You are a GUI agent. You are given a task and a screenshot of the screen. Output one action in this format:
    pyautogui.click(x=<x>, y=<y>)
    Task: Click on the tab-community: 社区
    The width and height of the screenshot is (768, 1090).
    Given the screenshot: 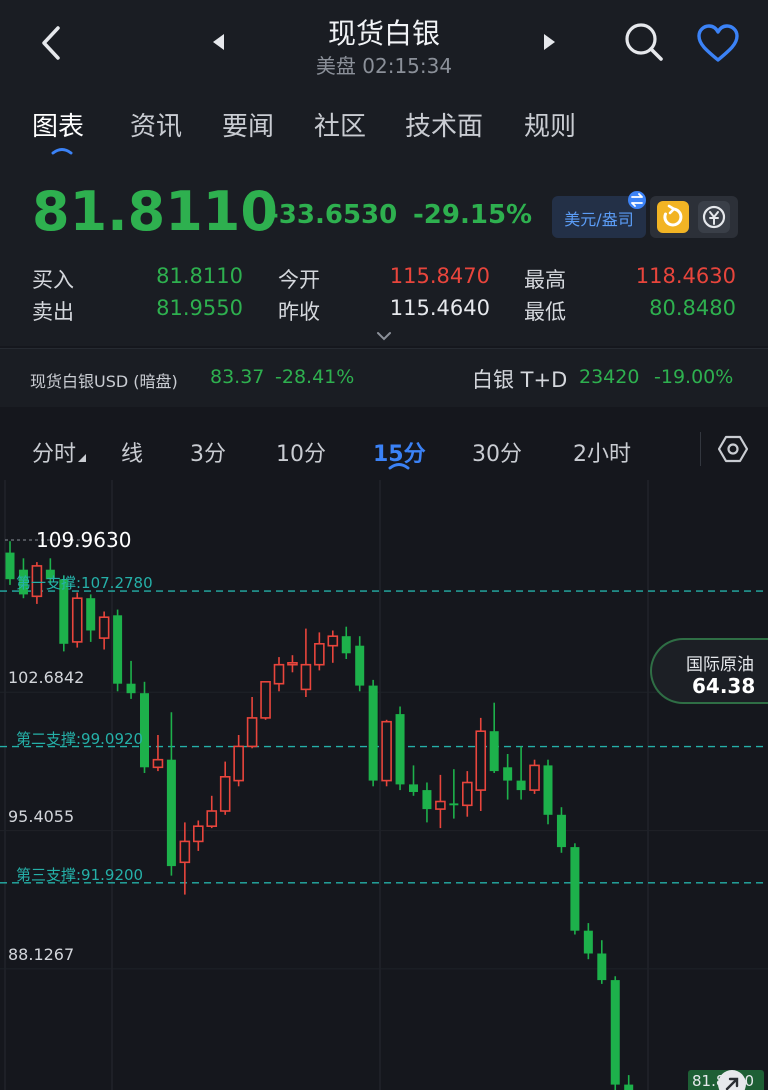 What is the action you would take?
    pyautogui.click(x=340, y=124)
    